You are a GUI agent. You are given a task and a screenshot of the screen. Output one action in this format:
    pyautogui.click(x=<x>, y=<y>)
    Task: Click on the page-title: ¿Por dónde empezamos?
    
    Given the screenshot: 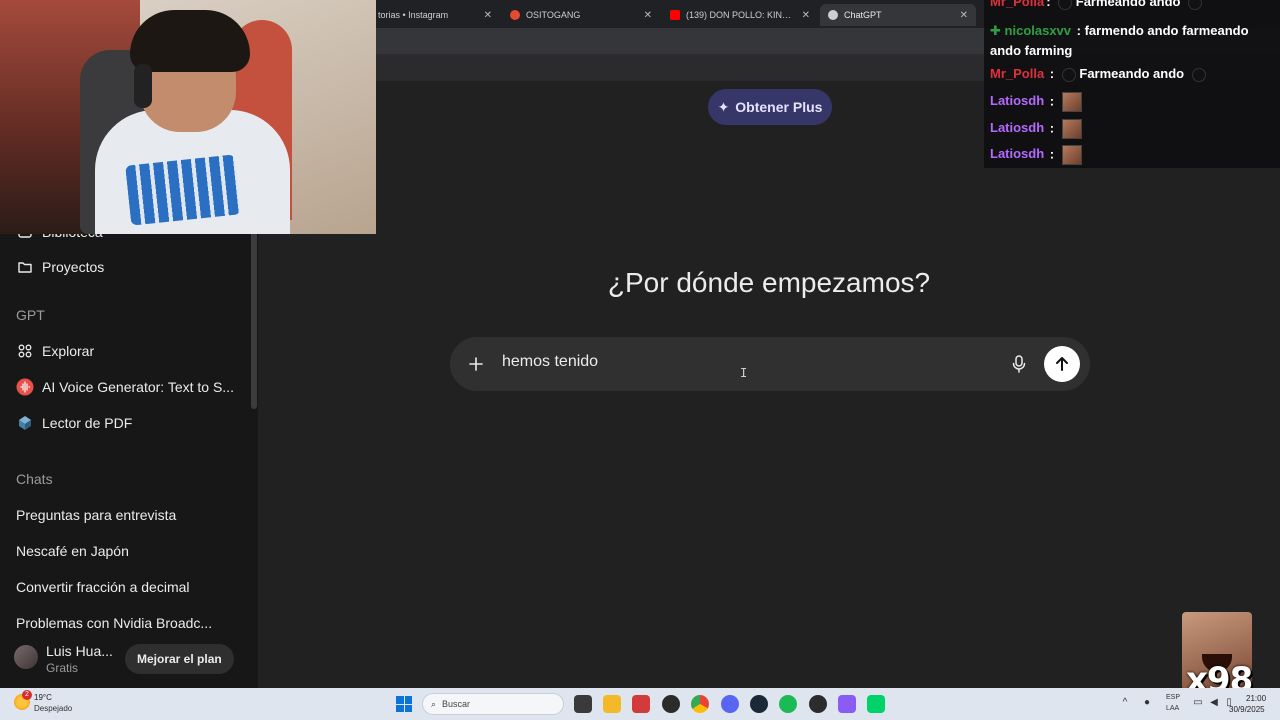 What is the action you would take?
    pyautogui.click(x=769, y=282)
    